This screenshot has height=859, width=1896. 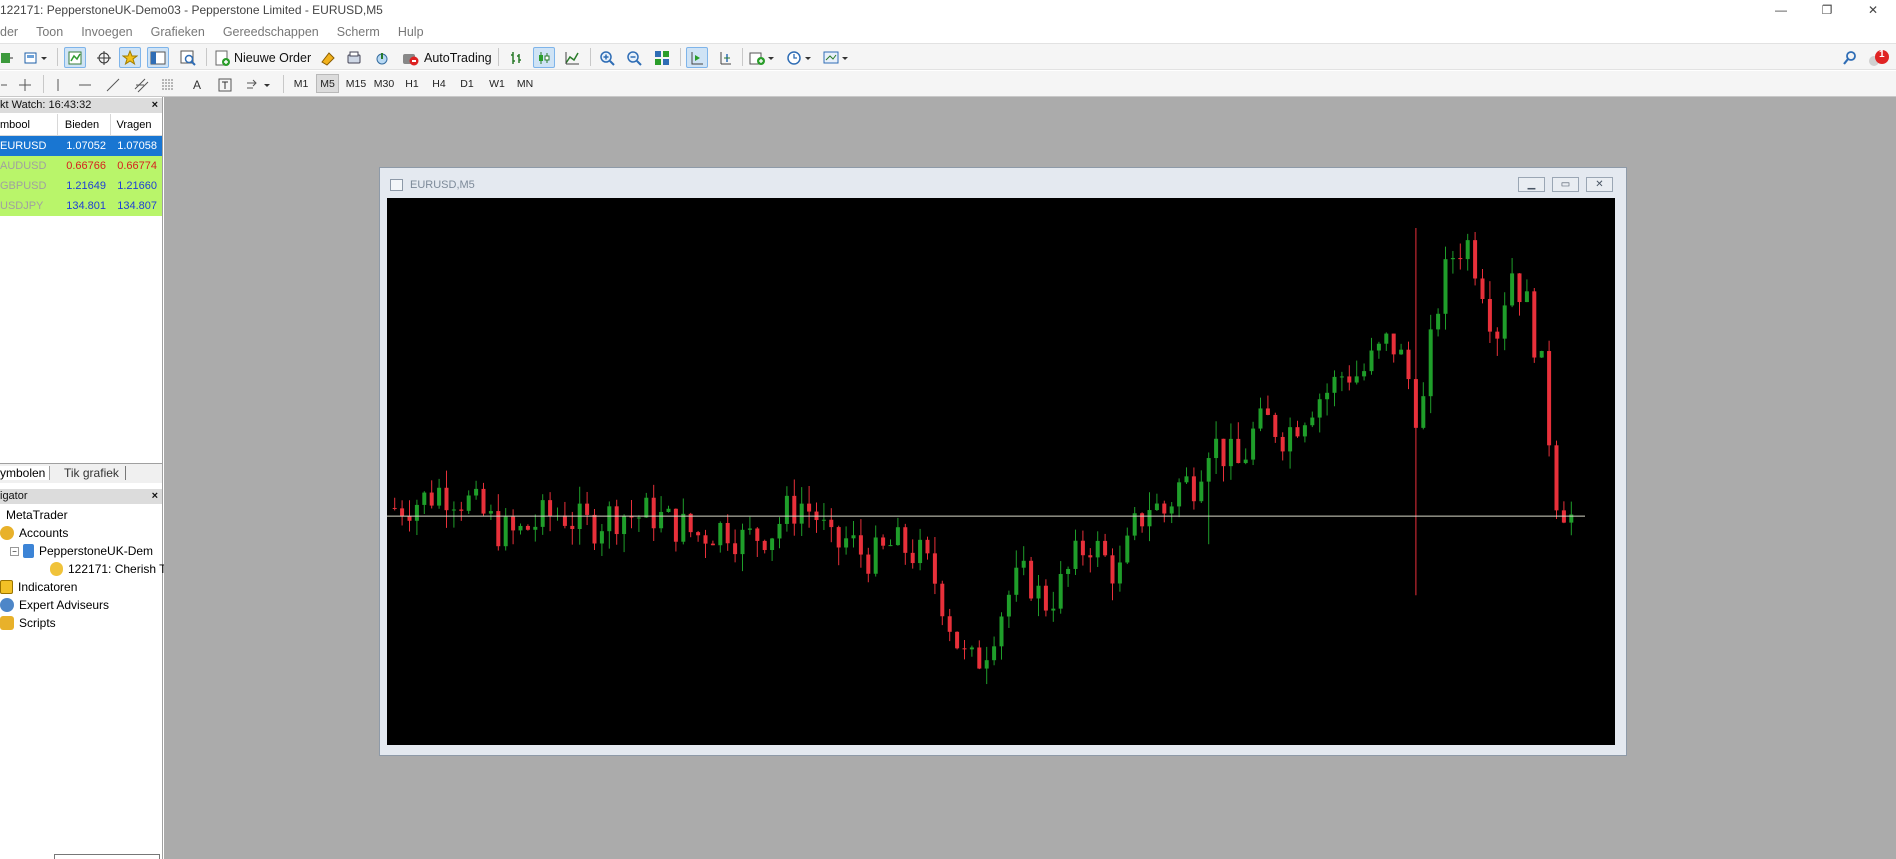 I want to click on templates-menu-icon, so click(x=837, y=57).